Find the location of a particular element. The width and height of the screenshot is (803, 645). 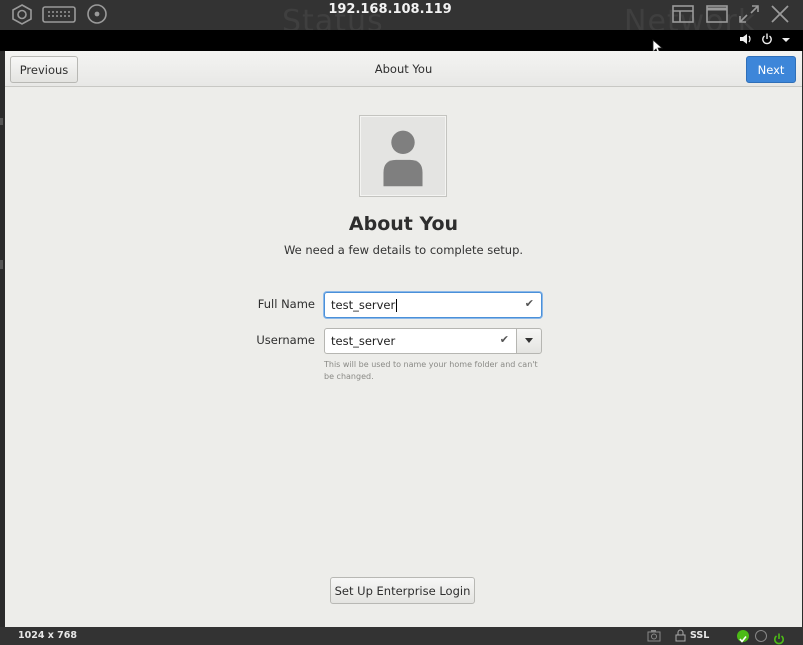

lock-icon is located at coordinates (680, 636).